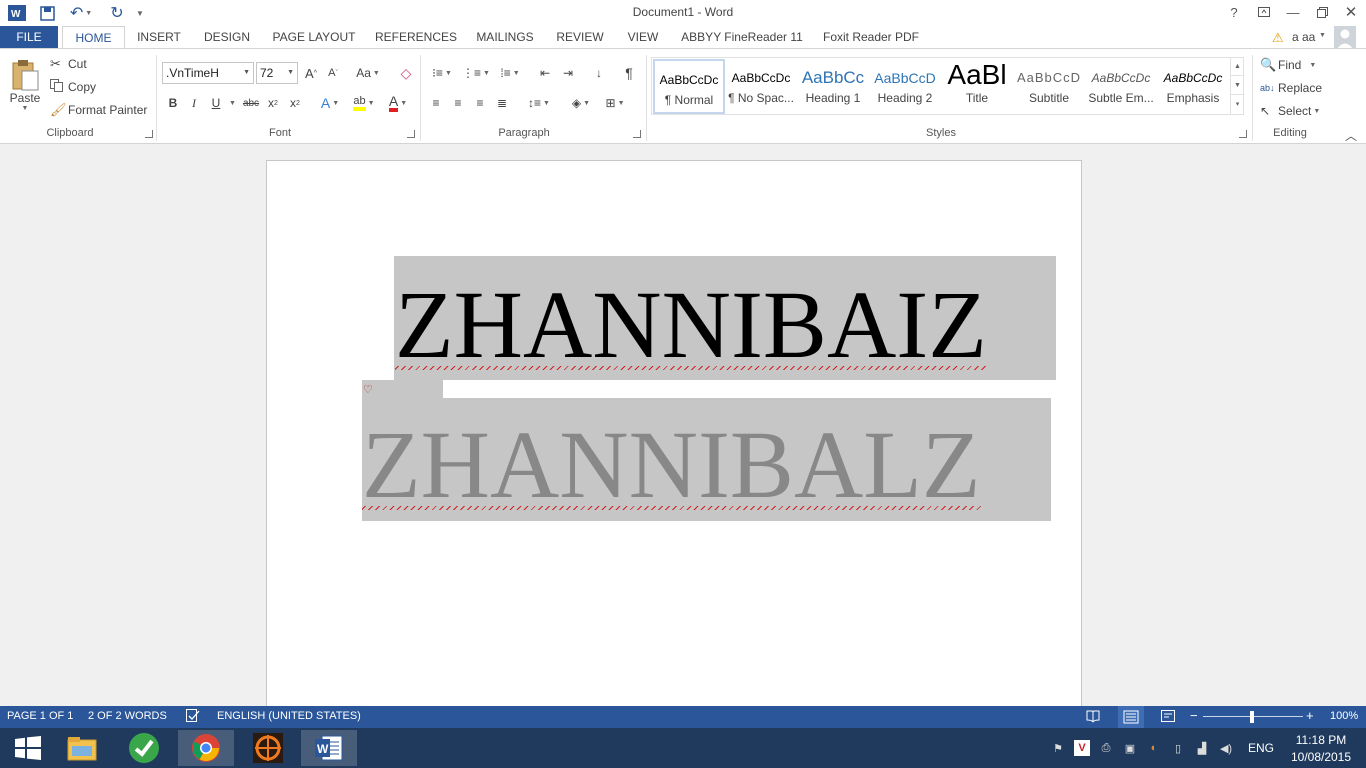 This screenshot has height=768, width=1366. What do you see at coordinates (615, 103) in the screenshot?
I see `borders-button: ⊞ ▼` at bounding box center [615, 103].